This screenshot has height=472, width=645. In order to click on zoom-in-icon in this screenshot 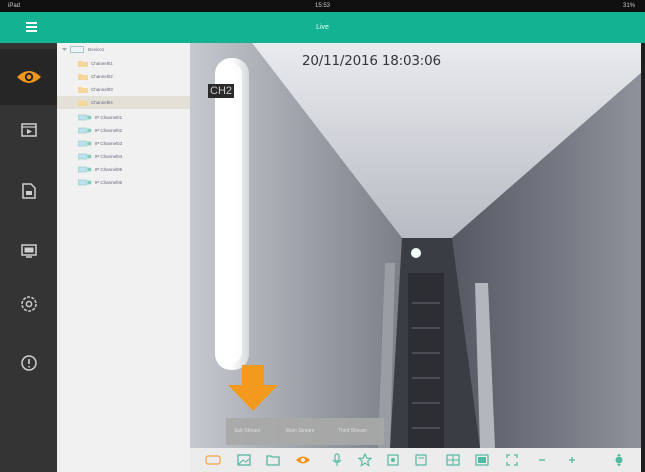, I will do `click(572, 460)`.